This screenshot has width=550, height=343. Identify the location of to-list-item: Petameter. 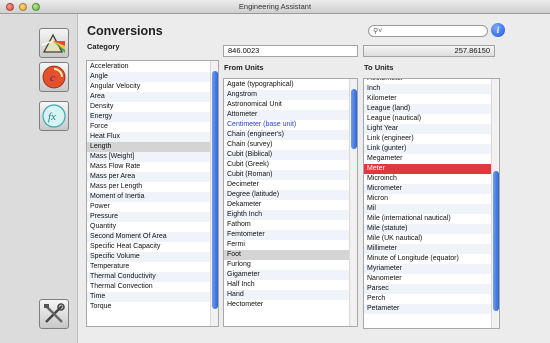
(427, 309).